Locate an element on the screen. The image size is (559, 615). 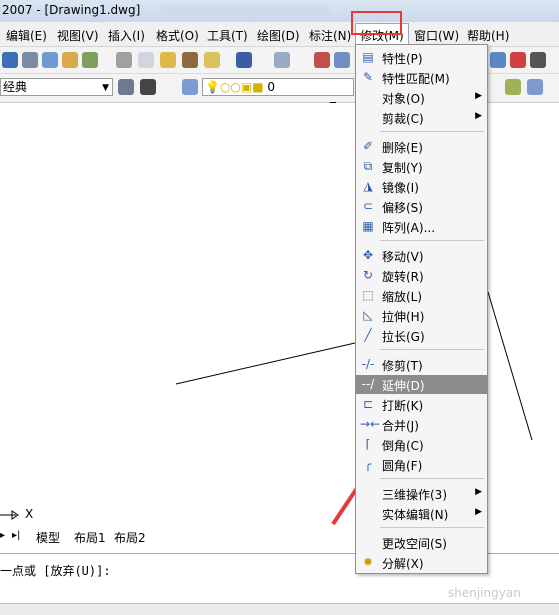
title-bar: 2007 - [Drawing1.dwg] is located at coordinates (279, 11).